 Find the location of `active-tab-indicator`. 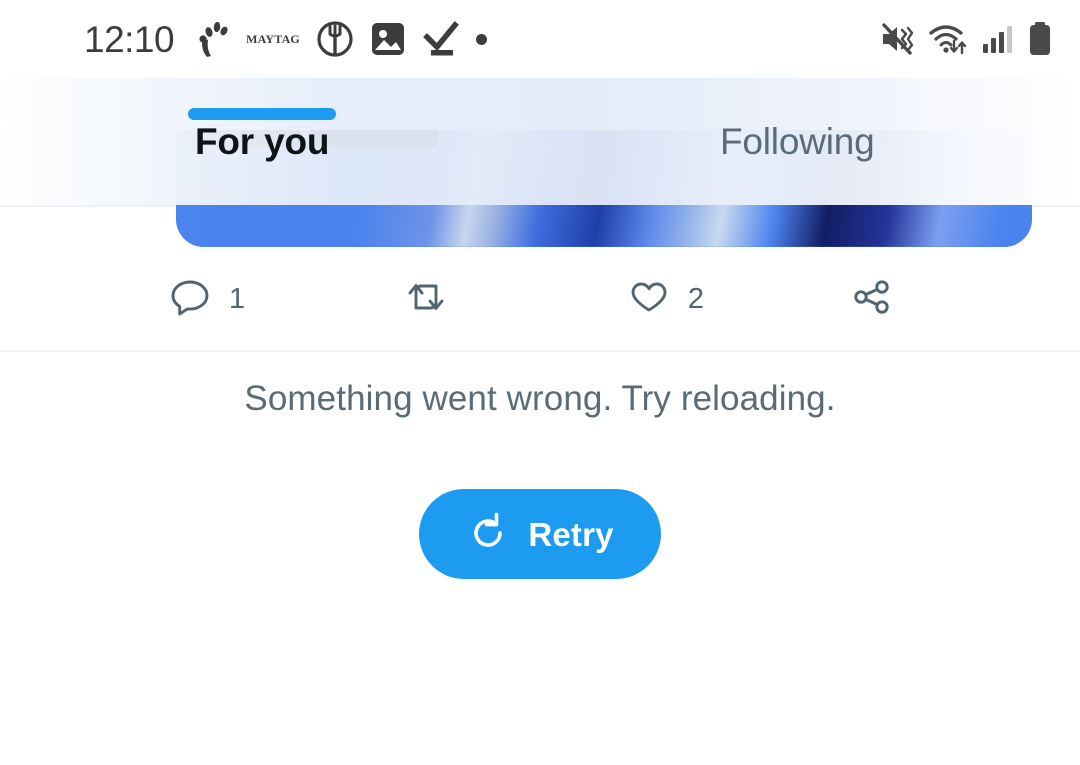

active-tab-indicator is located at coordinates (262, 114).